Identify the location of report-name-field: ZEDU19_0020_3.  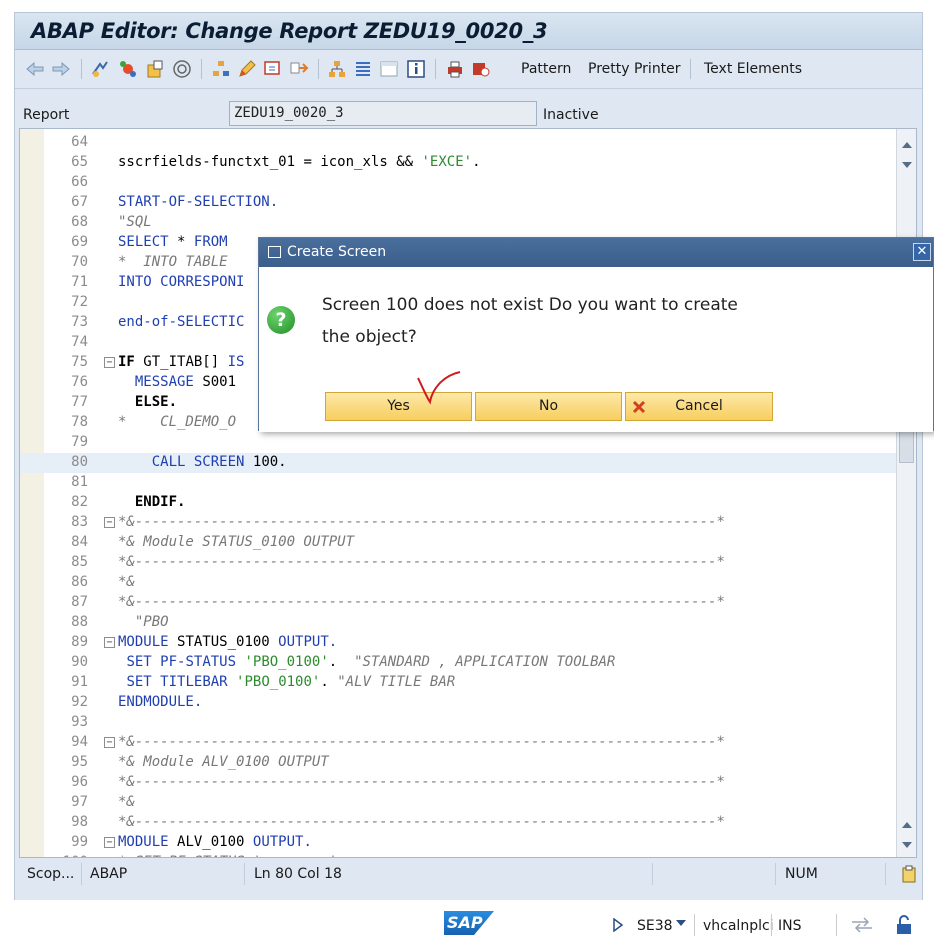
(383, 113).